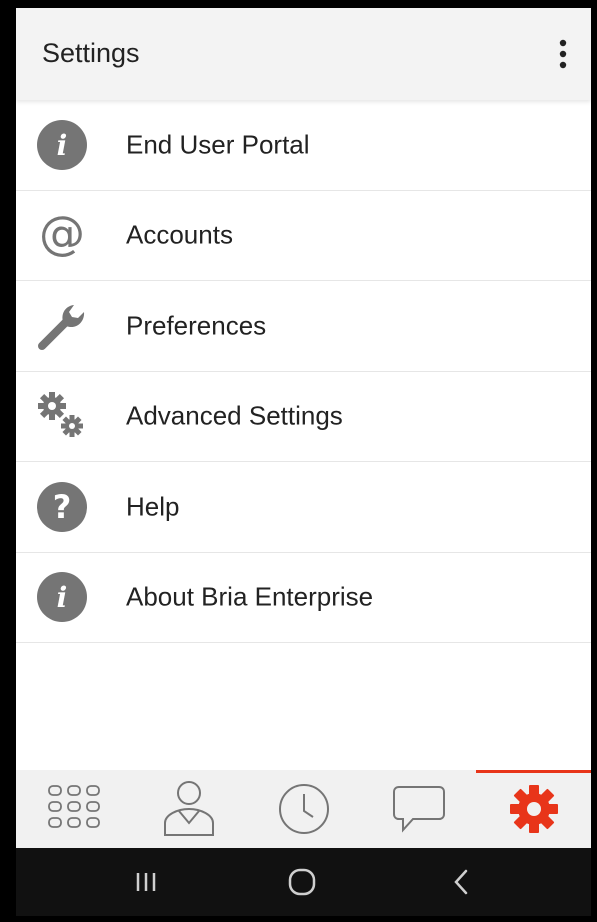 Image resolution: width=597 pixels, height=922 pixels. I want to click on wrench-icon, so click(62, 326).